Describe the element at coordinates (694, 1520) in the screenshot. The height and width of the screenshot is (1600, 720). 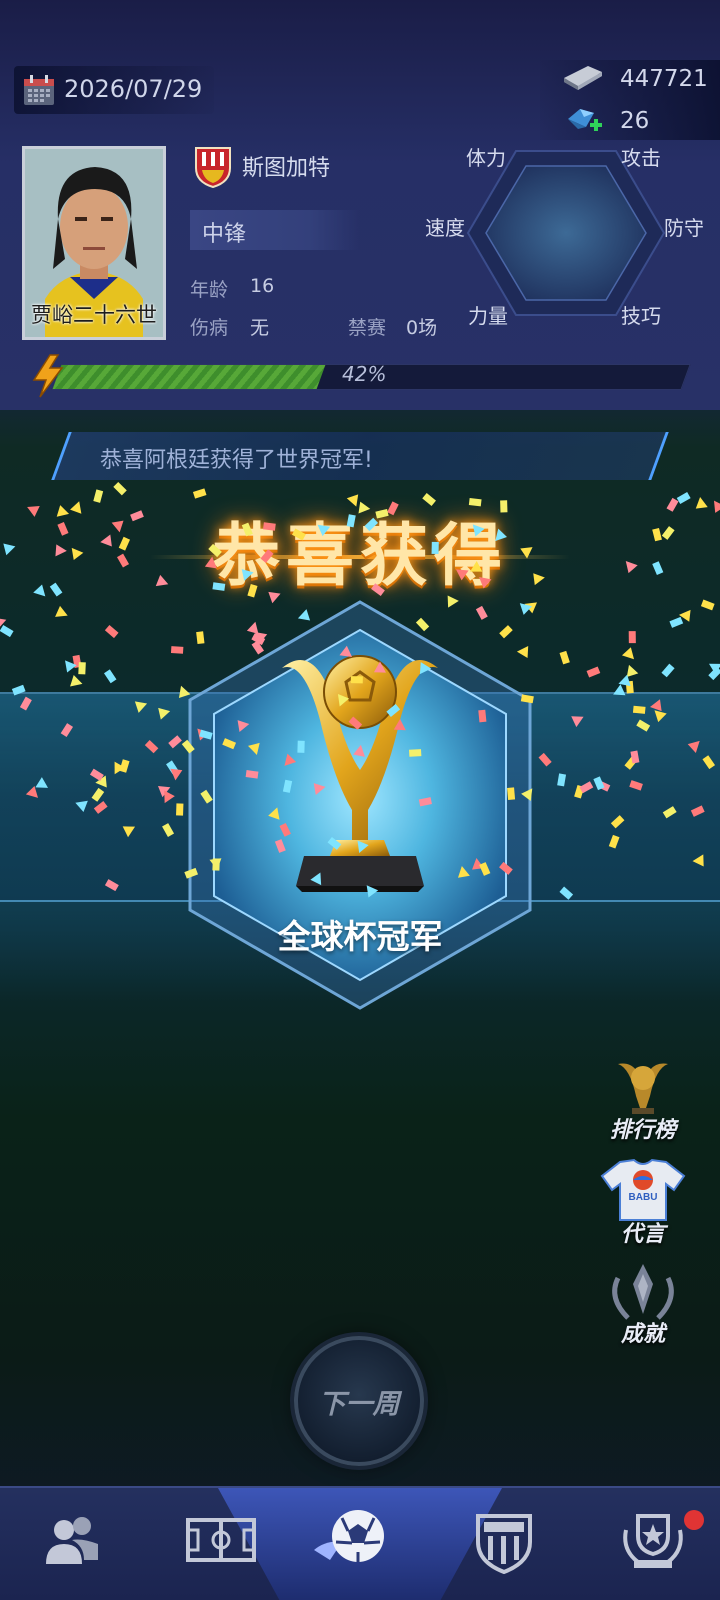
I see `notification-badge` at that location.